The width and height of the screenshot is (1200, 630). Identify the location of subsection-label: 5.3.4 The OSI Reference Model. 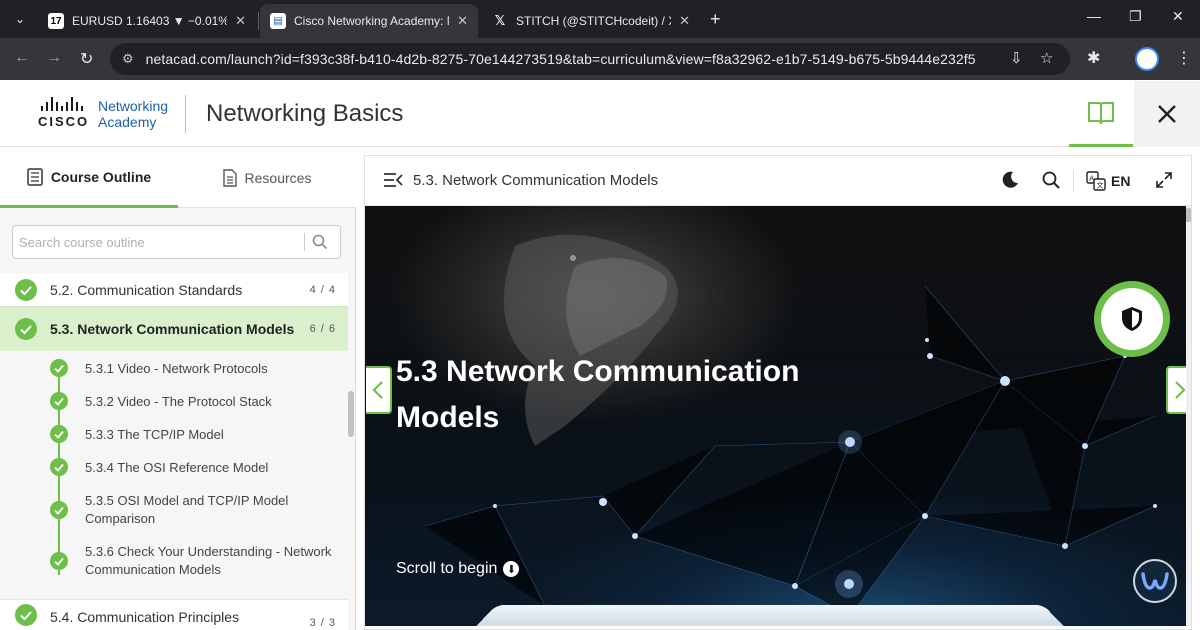
(177, 467).